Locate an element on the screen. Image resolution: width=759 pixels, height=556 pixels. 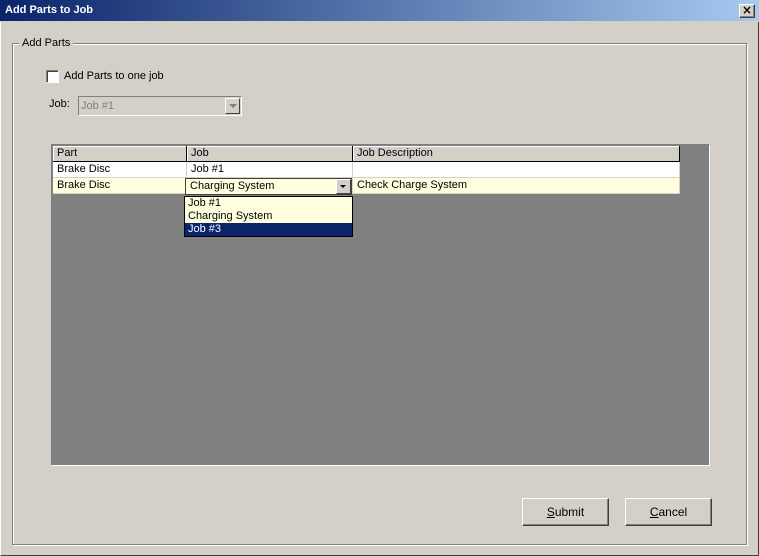
groupbox-label: Add Parts is located at coordinates (46, 43).